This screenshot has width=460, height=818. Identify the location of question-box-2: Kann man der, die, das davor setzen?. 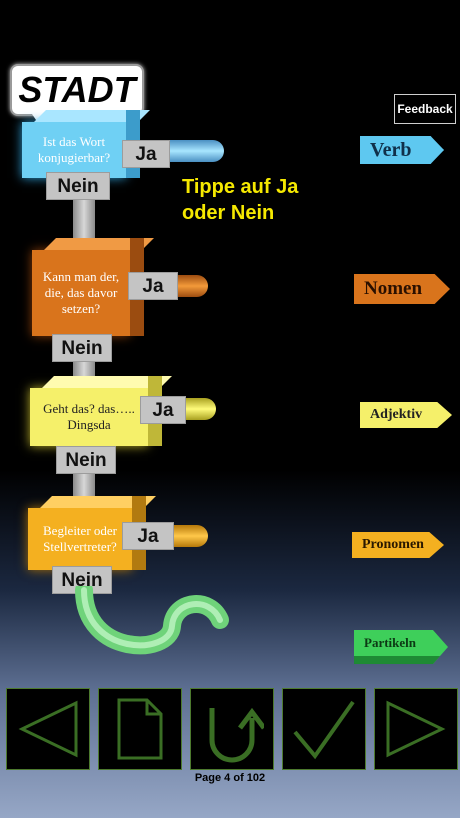
(93, 287).